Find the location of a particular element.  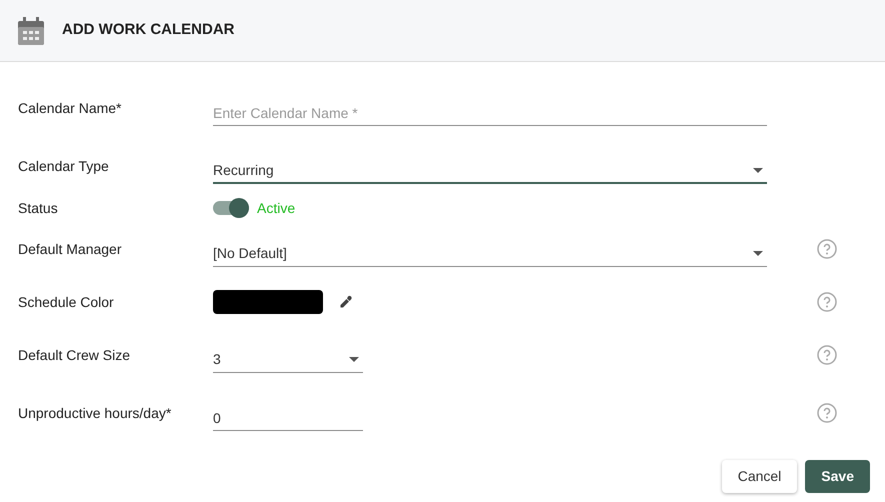

cancel-button: Cancel is located at coordinates (760, 476).